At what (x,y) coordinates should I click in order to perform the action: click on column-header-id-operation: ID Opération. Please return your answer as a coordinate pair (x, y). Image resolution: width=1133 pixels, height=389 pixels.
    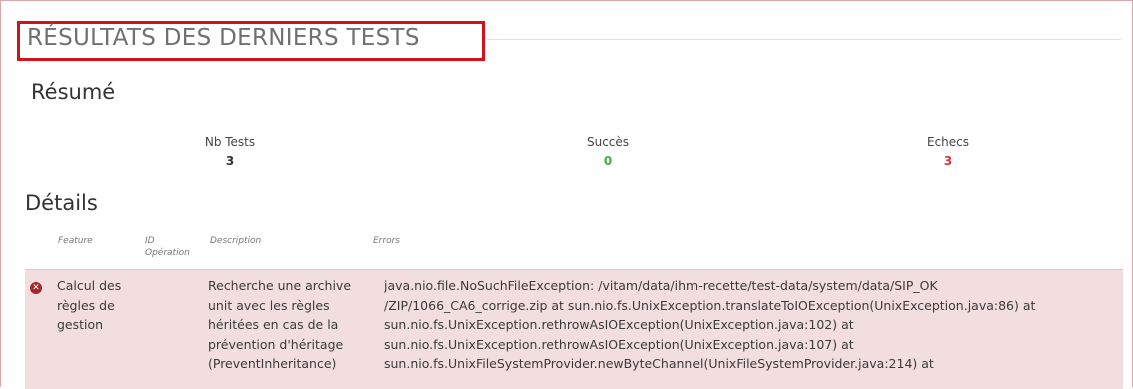
    Looking at the image, I should click on (167, 247).